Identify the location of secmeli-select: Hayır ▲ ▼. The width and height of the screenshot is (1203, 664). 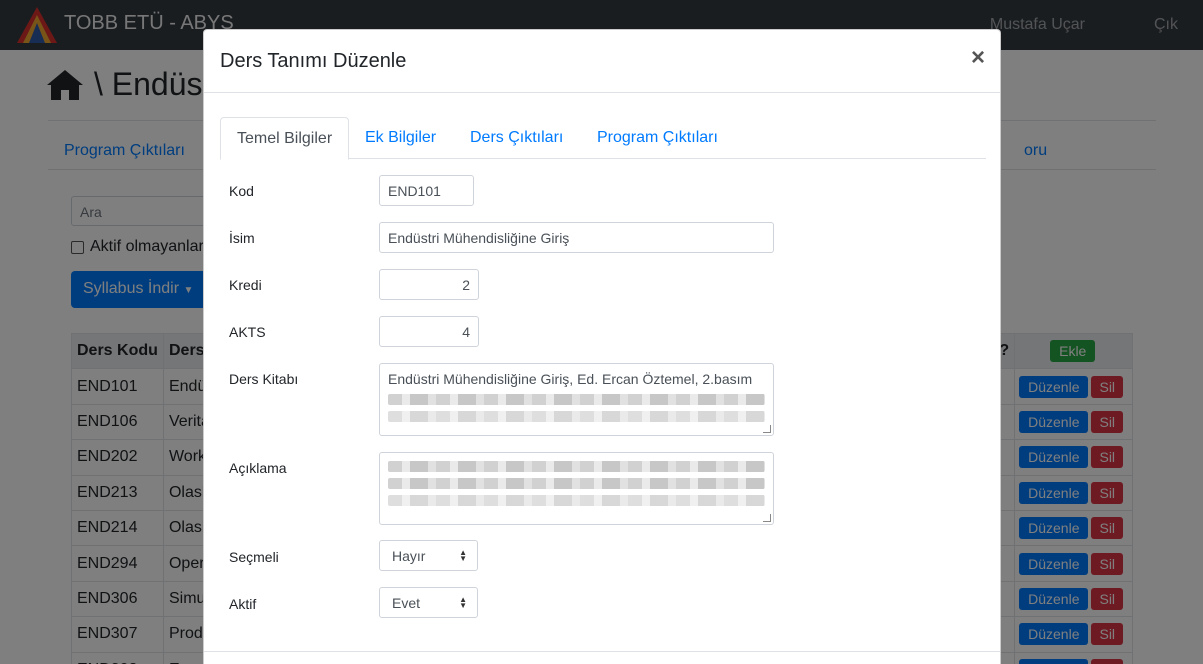
(428, 555).